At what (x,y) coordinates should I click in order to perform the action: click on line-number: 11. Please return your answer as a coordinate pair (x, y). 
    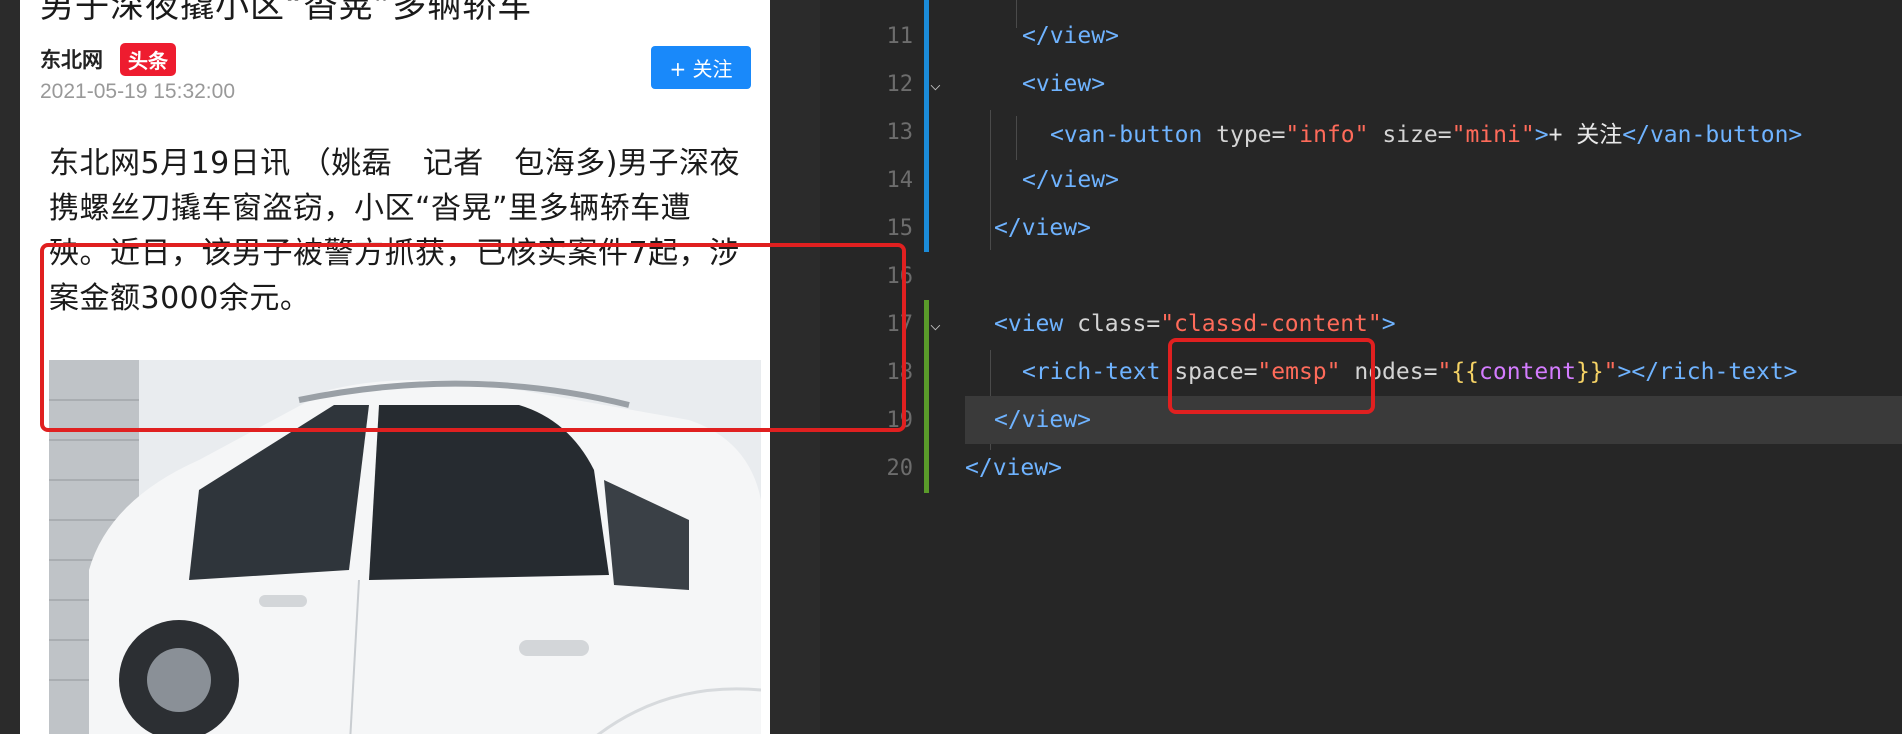
    Looking at the image, I should click on (900, 36).